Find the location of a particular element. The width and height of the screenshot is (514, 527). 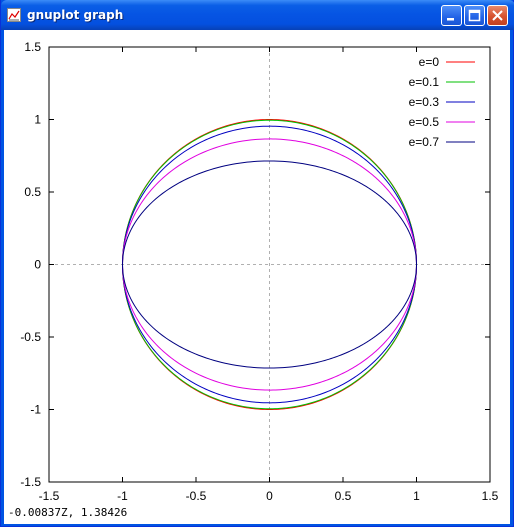

minimize-button is located at coordinates (451, 15).